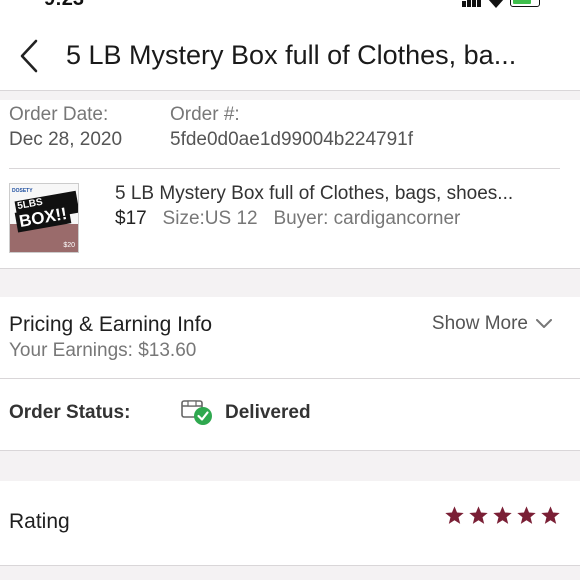  Describe the element at coordinates (131, 218) in the screenshot. I see `item-price: $17` at that location.